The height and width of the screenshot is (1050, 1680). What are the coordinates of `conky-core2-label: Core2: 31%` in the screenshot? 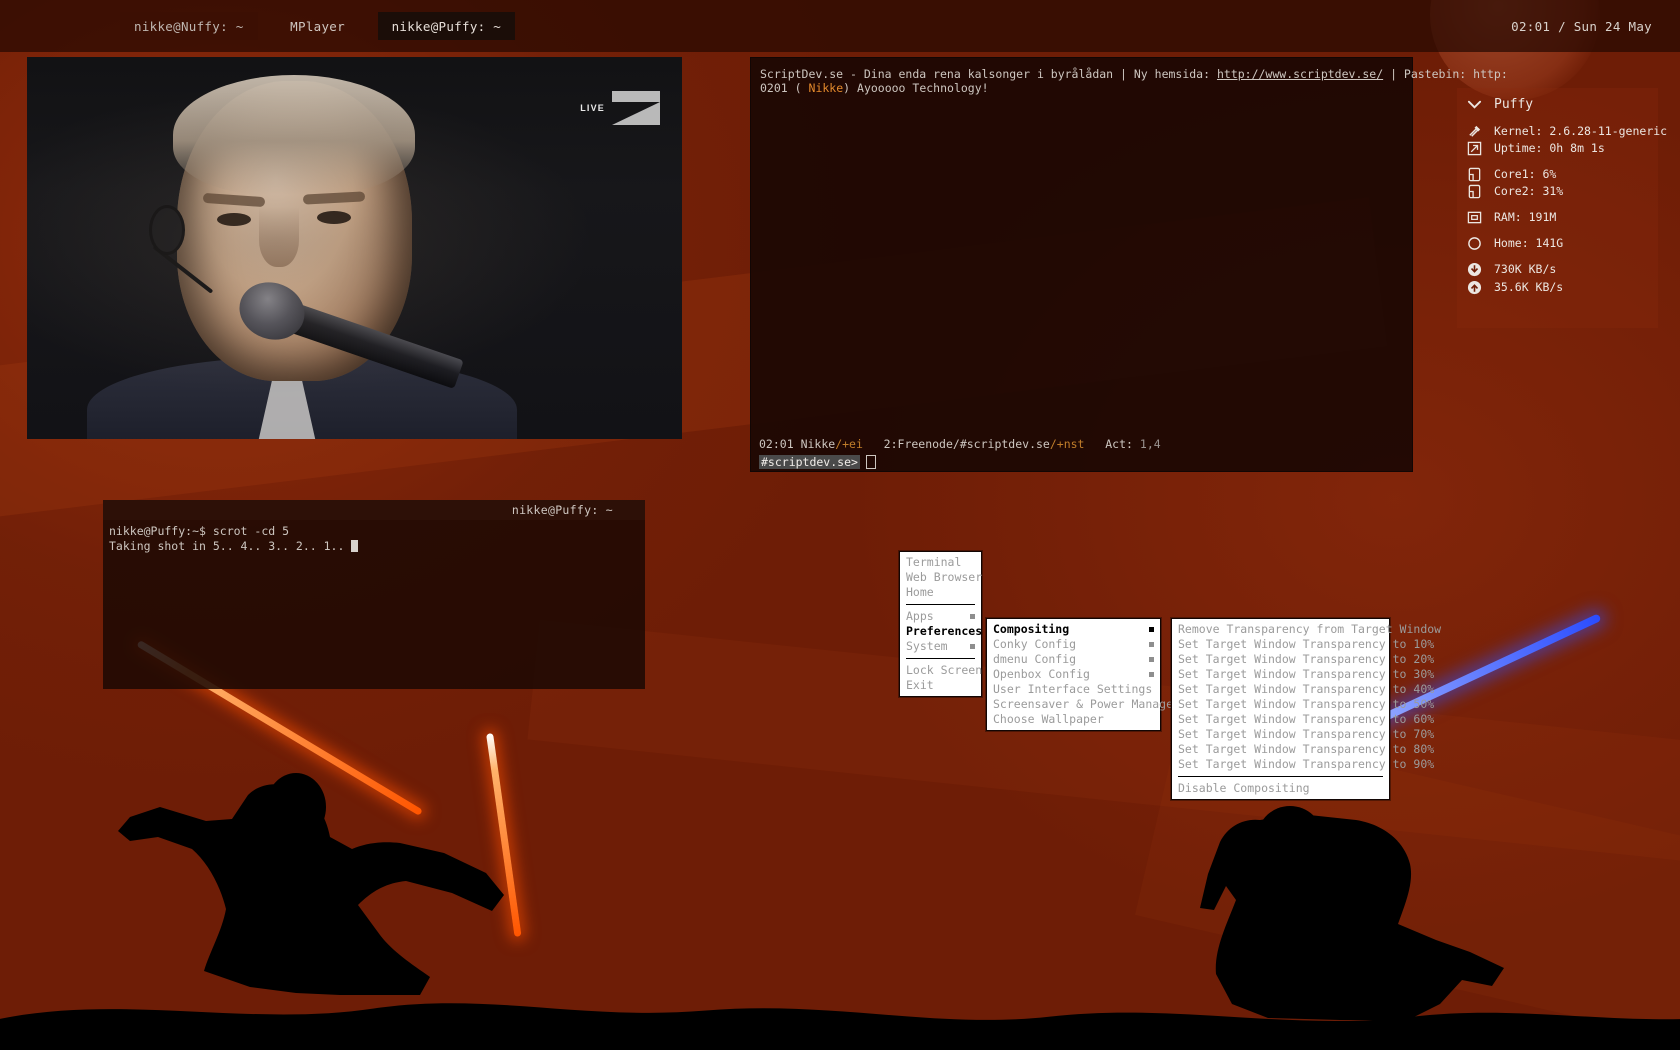 It's located at (1529, 191).